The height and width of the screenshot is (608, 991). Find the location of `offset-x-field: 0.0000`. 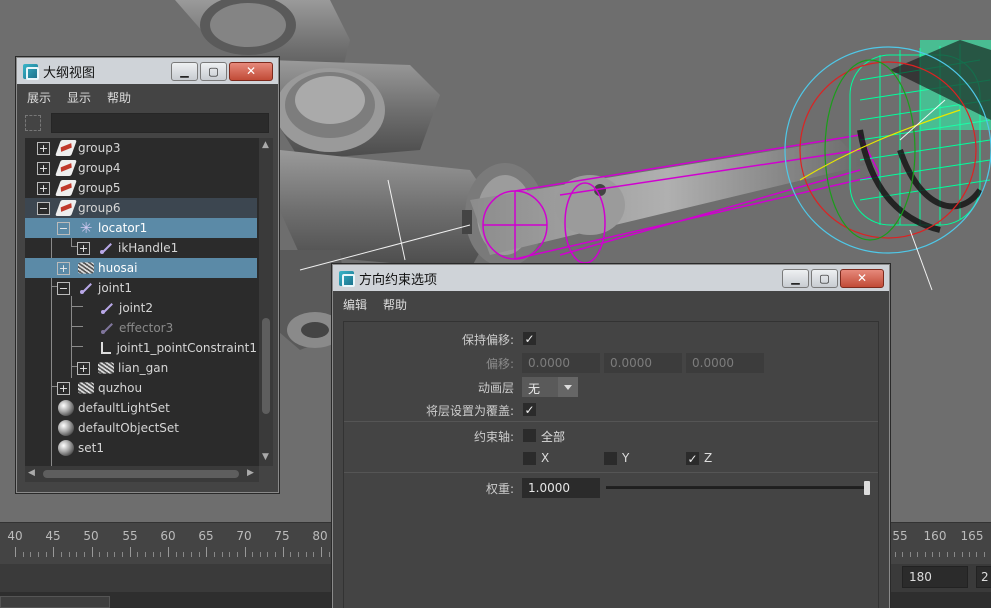

offset-x-field: 0.0000 is located at coordinates (561, 363).